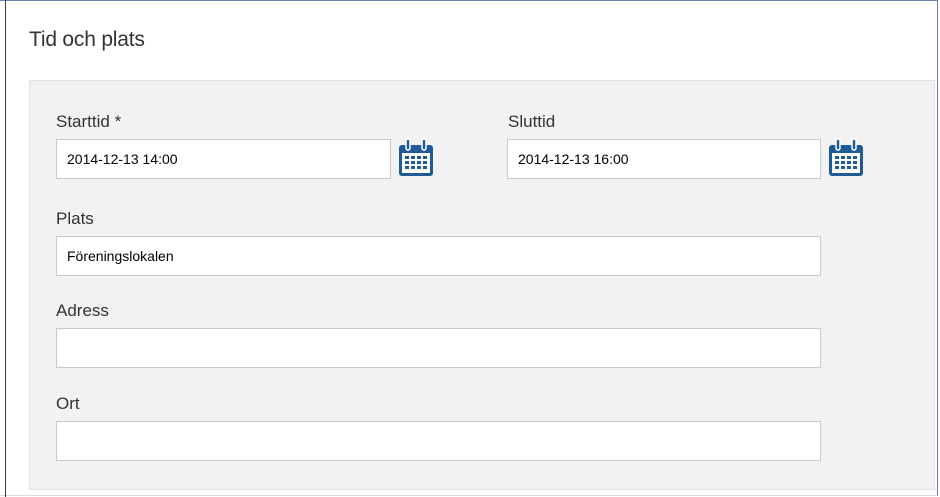 The height and width of the screenshot is (497, 940). I want to click on start-time-calendar-button, so click(416, 158).